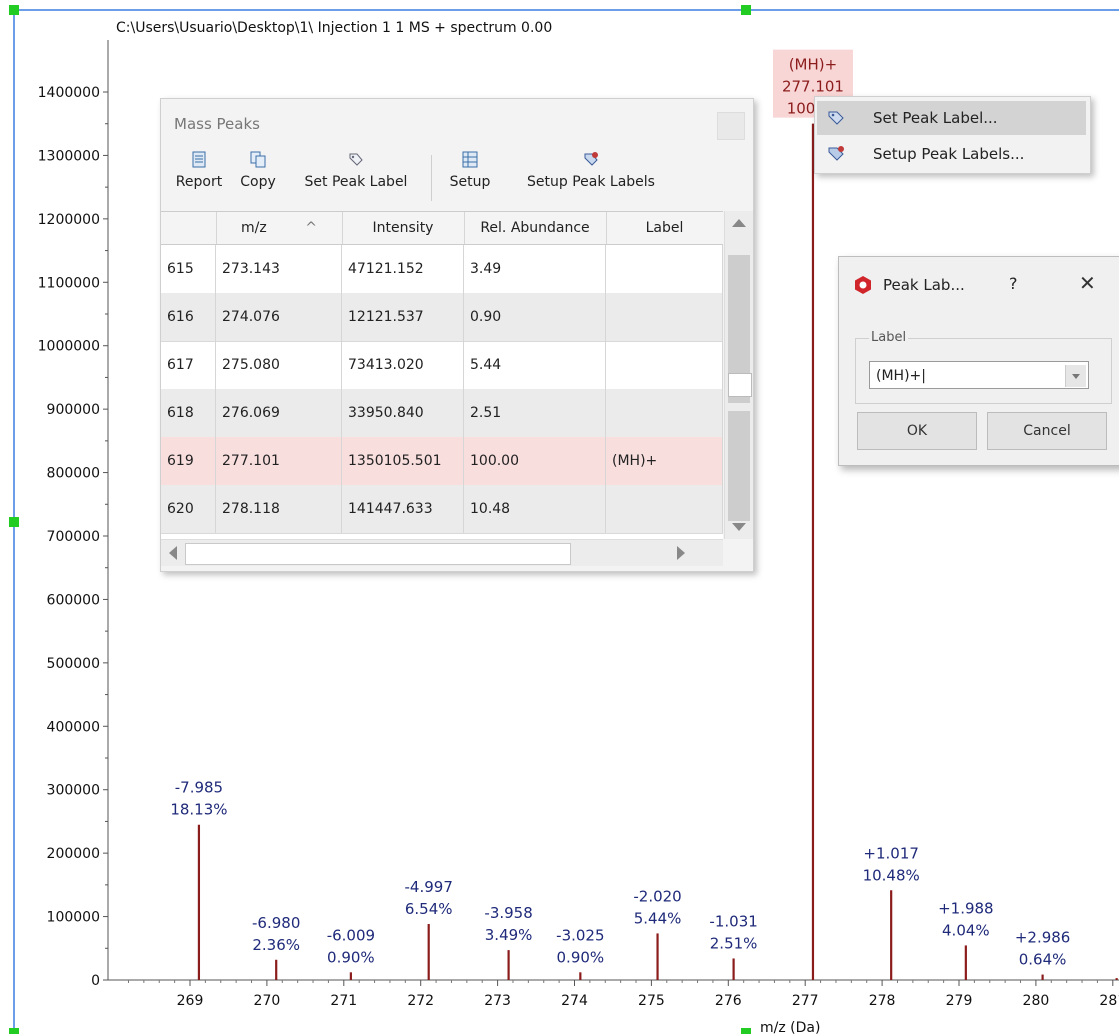 This screenshot has width=1119, height=1034. What do you see at coordinates (73, 410) in the screenshot?
I see `y-tick-label: 900000` at bounding box center [73, 410].